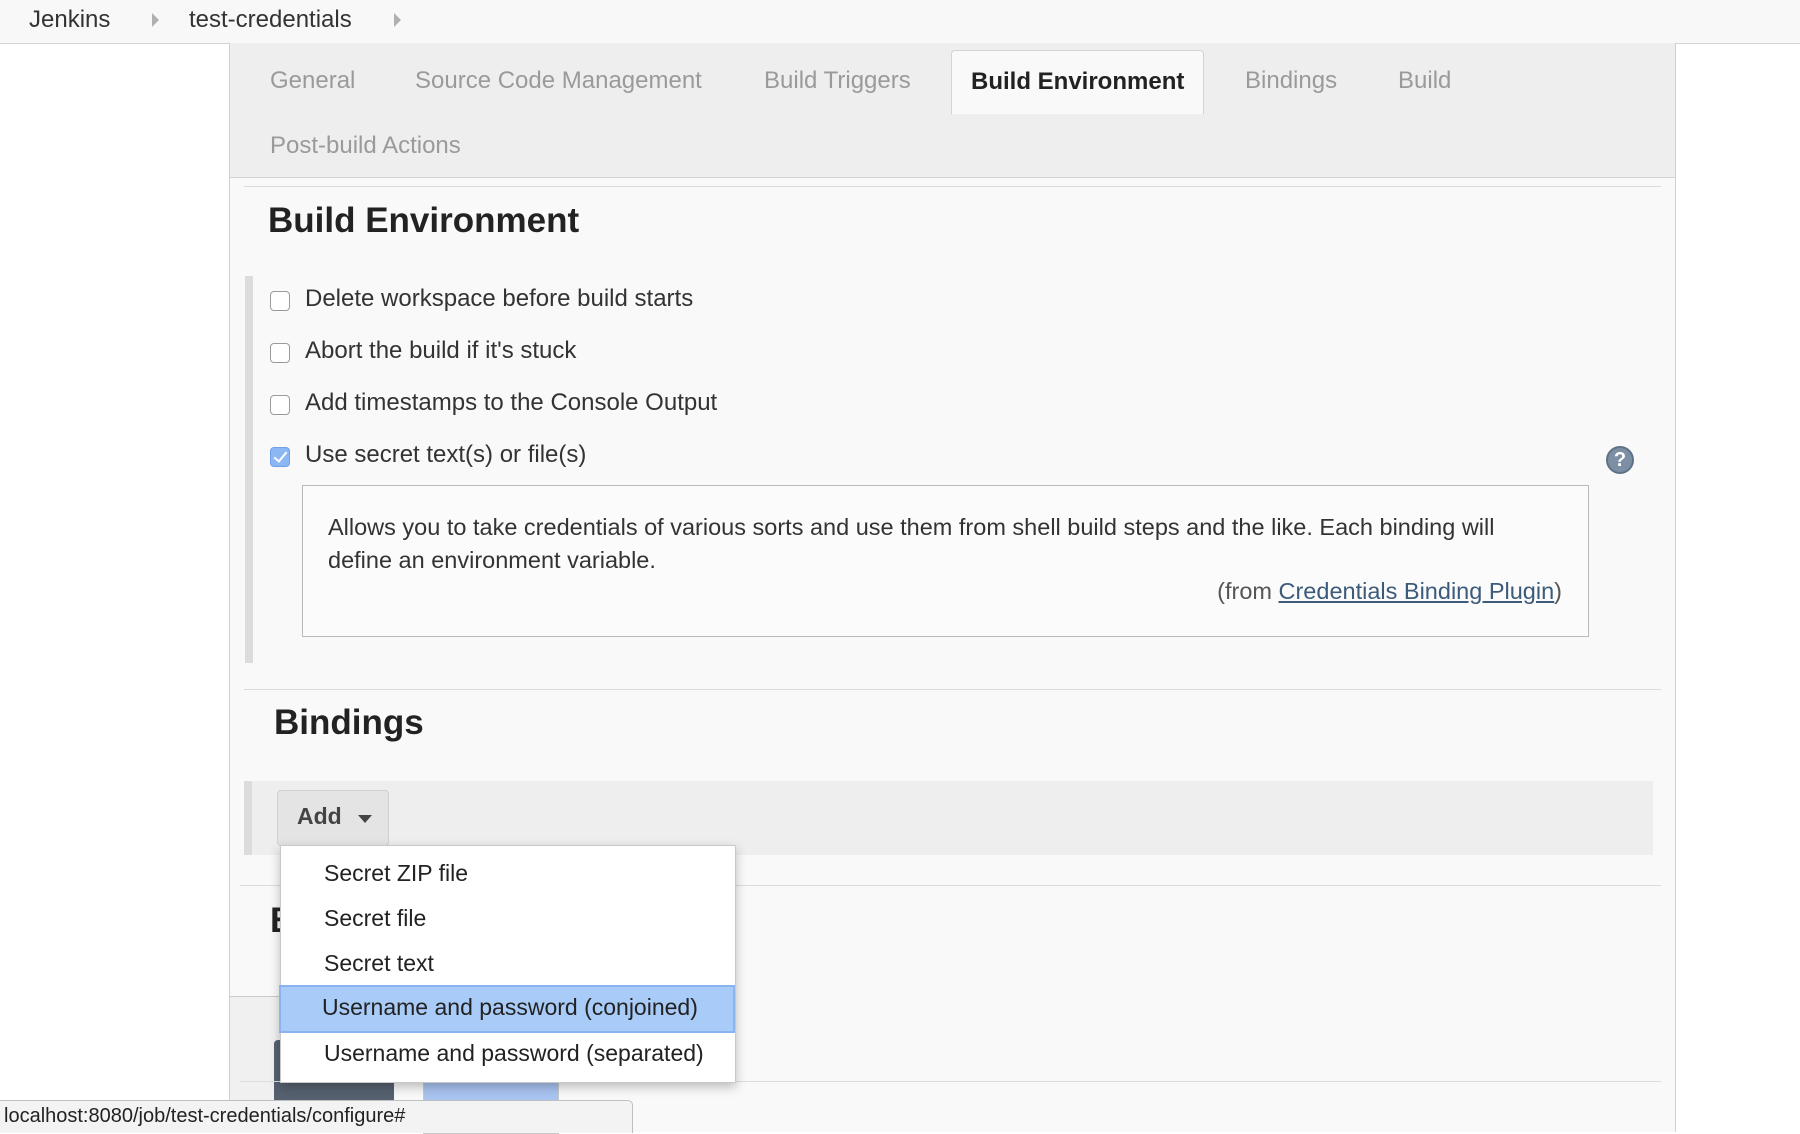  Describe the element at coordinates (508, 873) in the screenshot. I see `menu-item-secret-zip-file: Secret ZIP file` at that location.